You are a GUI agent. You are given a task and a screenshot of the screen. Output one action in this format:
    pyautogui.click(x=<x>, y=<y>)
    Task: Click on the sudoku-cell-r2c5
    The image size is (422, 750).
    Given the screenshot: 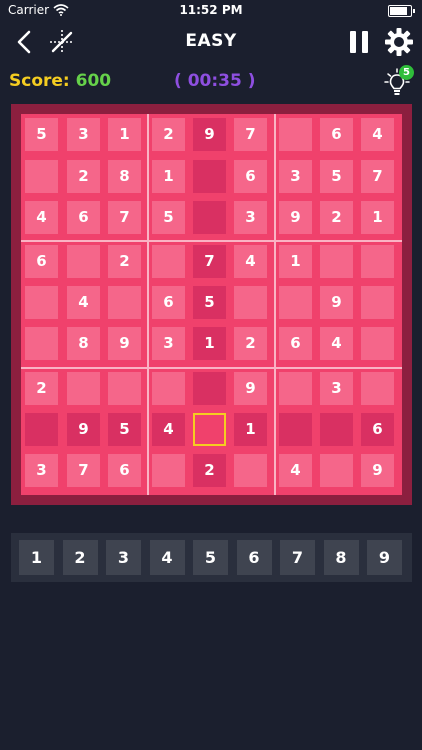 What is the action you would take?
    pyautogui.click(x=209, y=176)
    